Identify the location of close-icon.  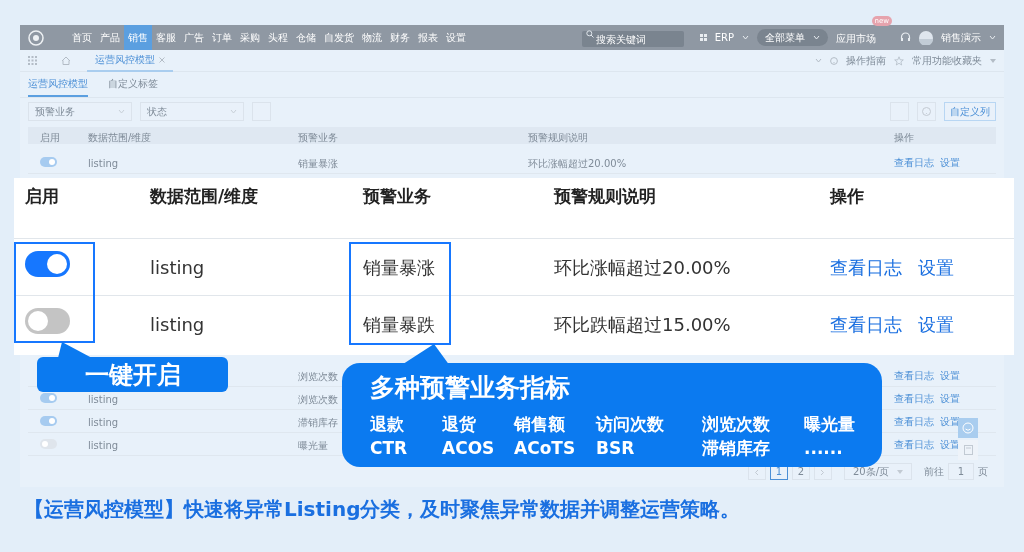
(162, 59).